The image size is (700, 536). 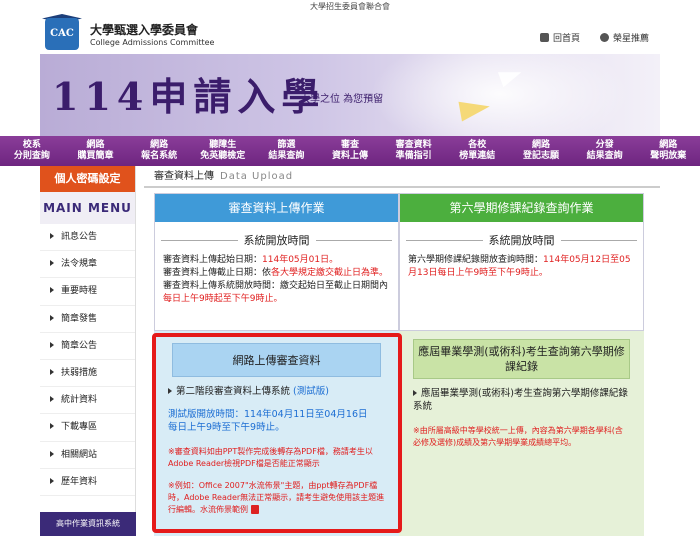 I want to click on red-highlight-box, so click(x=277, y=433).